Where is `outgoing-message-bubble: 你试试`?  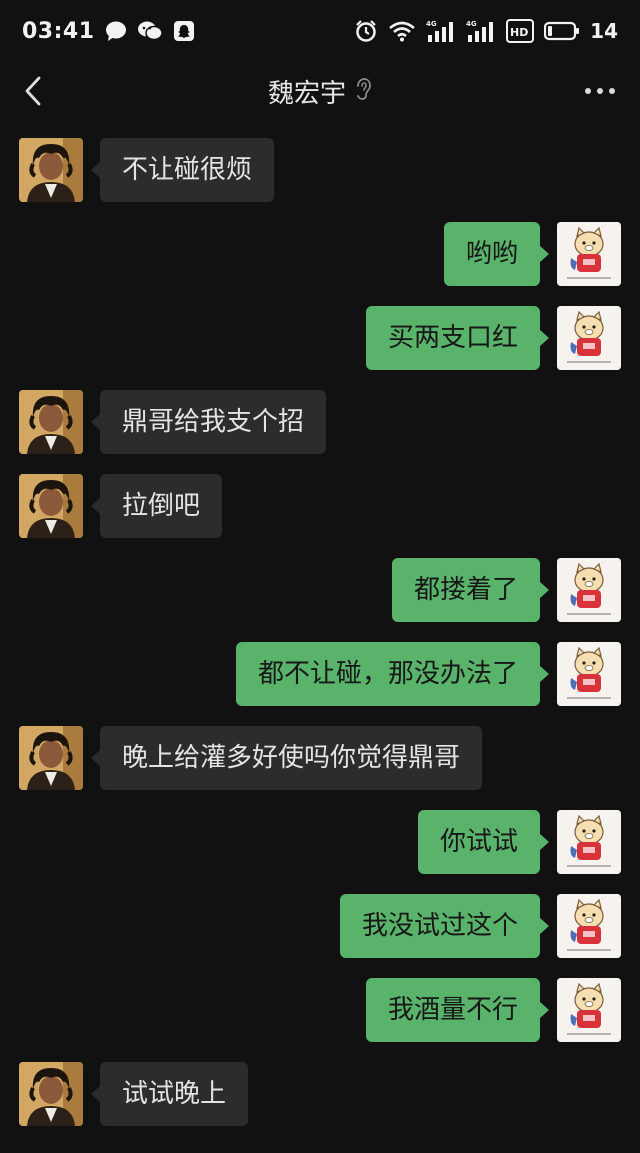
outgoing-message-bubble: 你试试 is located at coordinates (483, 842).